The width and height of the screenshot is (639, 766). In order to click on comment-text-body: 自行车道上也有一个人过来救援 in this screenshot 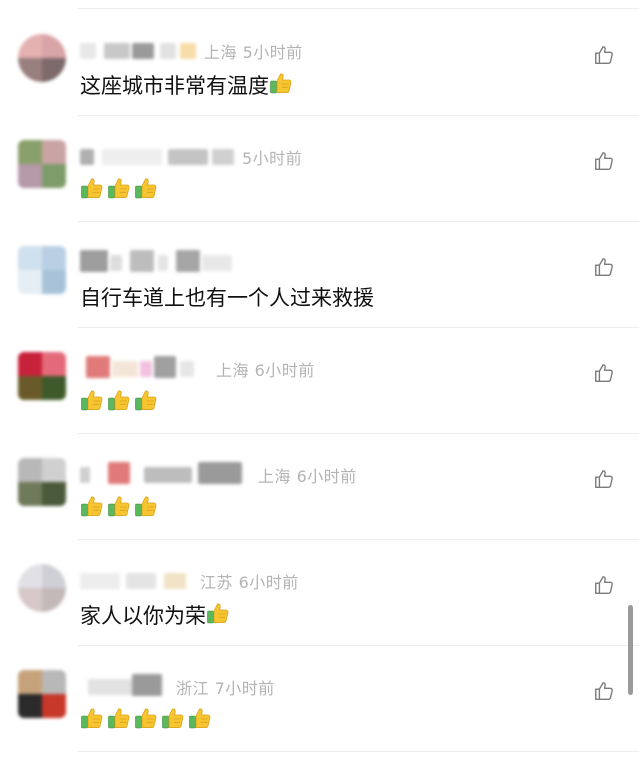, I will do `click(227, 298)`.